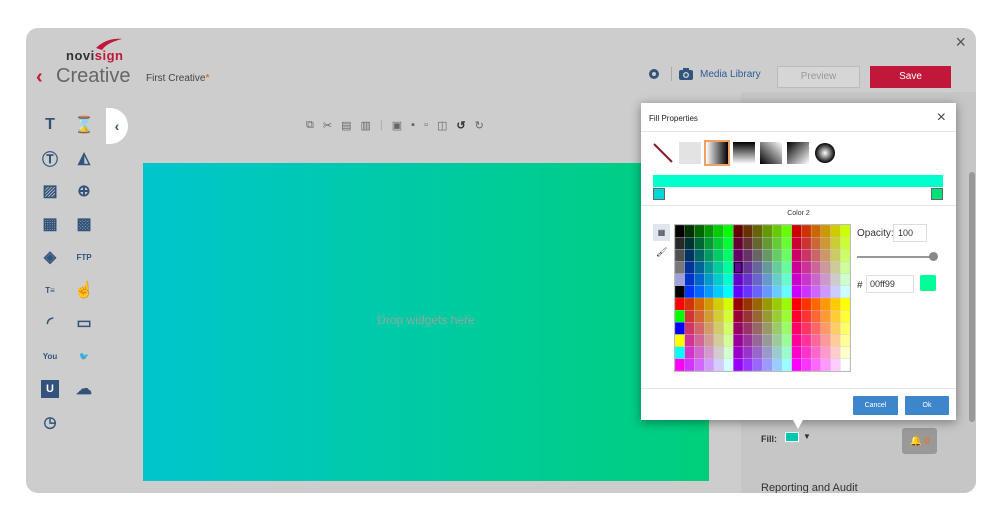  I want to click on image-gallery-icon: ▩, so click(84, 224).